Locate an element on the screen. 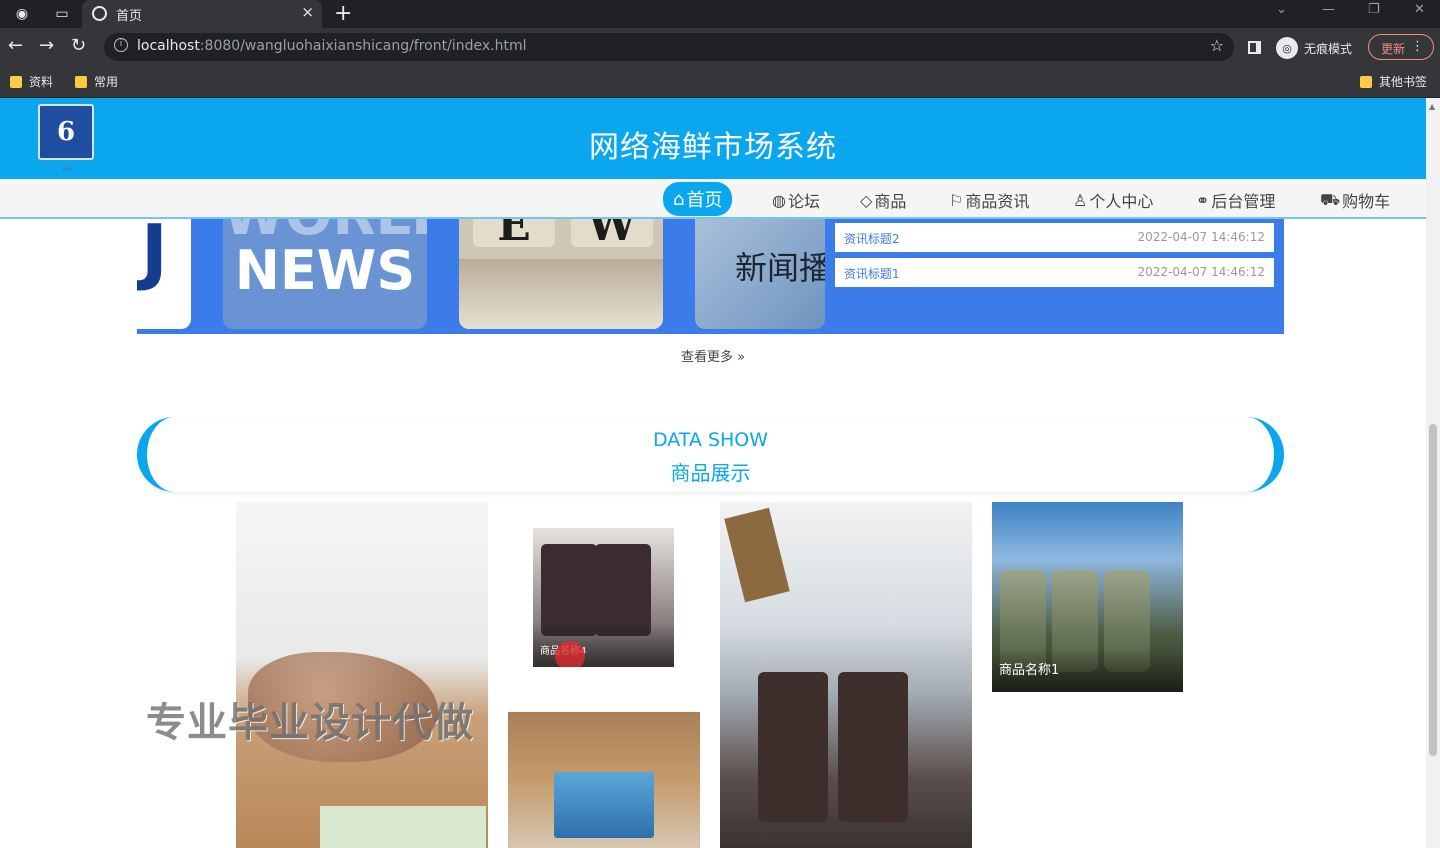 This screenshot has width=1440, height=848. site-nav: ⌂ 首页 ◍ 论坛 ◇ 商品 ⚐ 商品资讯 ♙ 个人中心 ⚭ 后台管理 ⛟ 购物车 is located at coordinates (713, 199).